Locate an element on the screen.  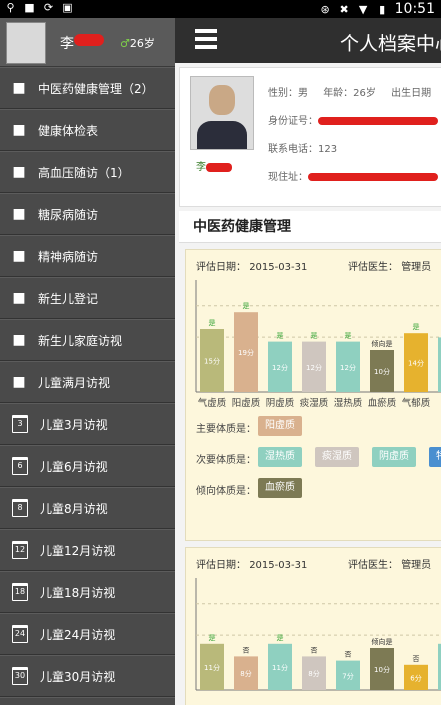
gender-age-row: 性别：男 年龄：26岁 出生日期 is located at coordinates (349, 91).